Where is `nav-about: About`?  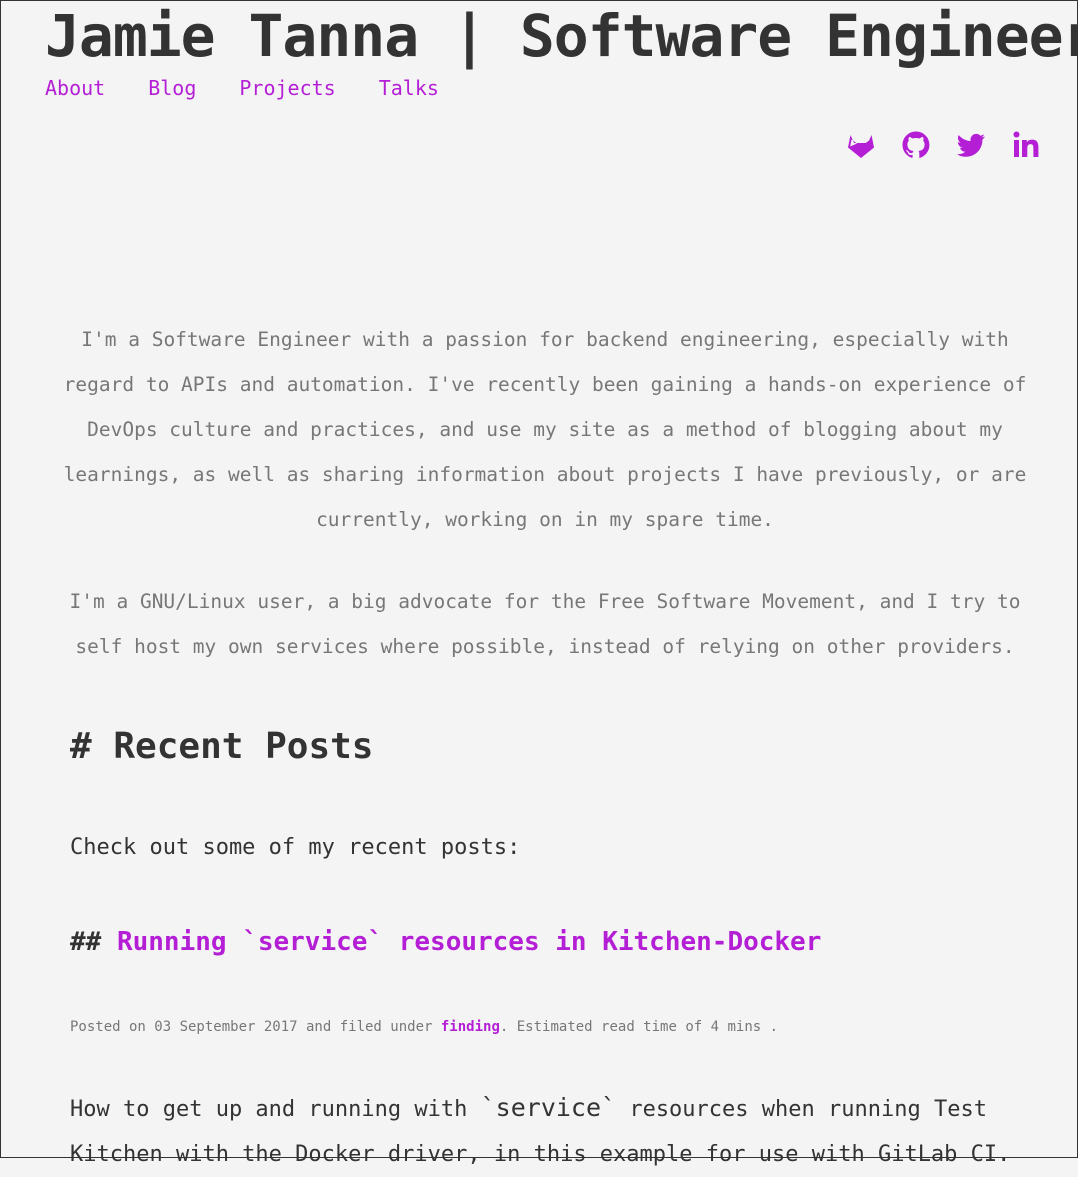
nav-about: About is located at coordinates (75, 88).